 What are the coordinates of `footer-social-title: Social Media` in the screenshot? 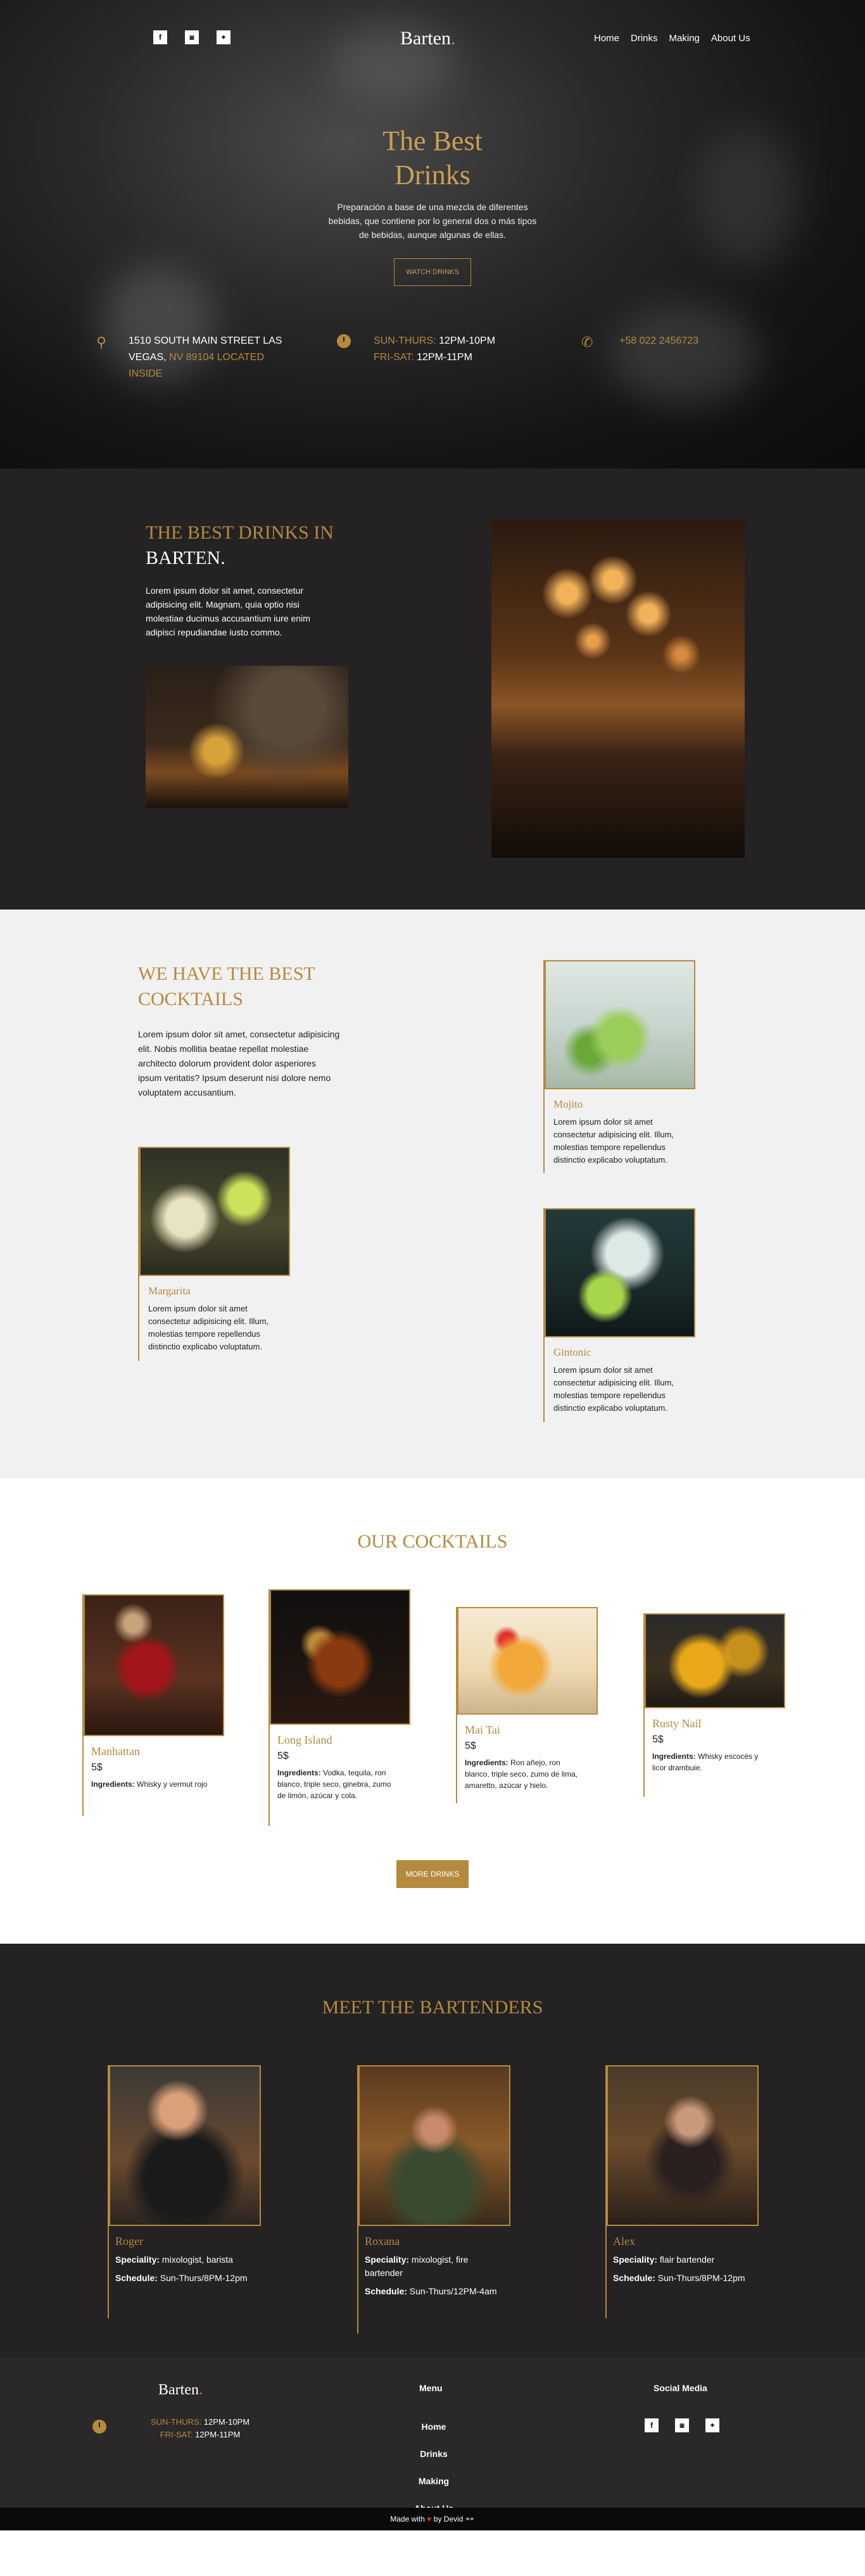 It's located at (680, 2388).